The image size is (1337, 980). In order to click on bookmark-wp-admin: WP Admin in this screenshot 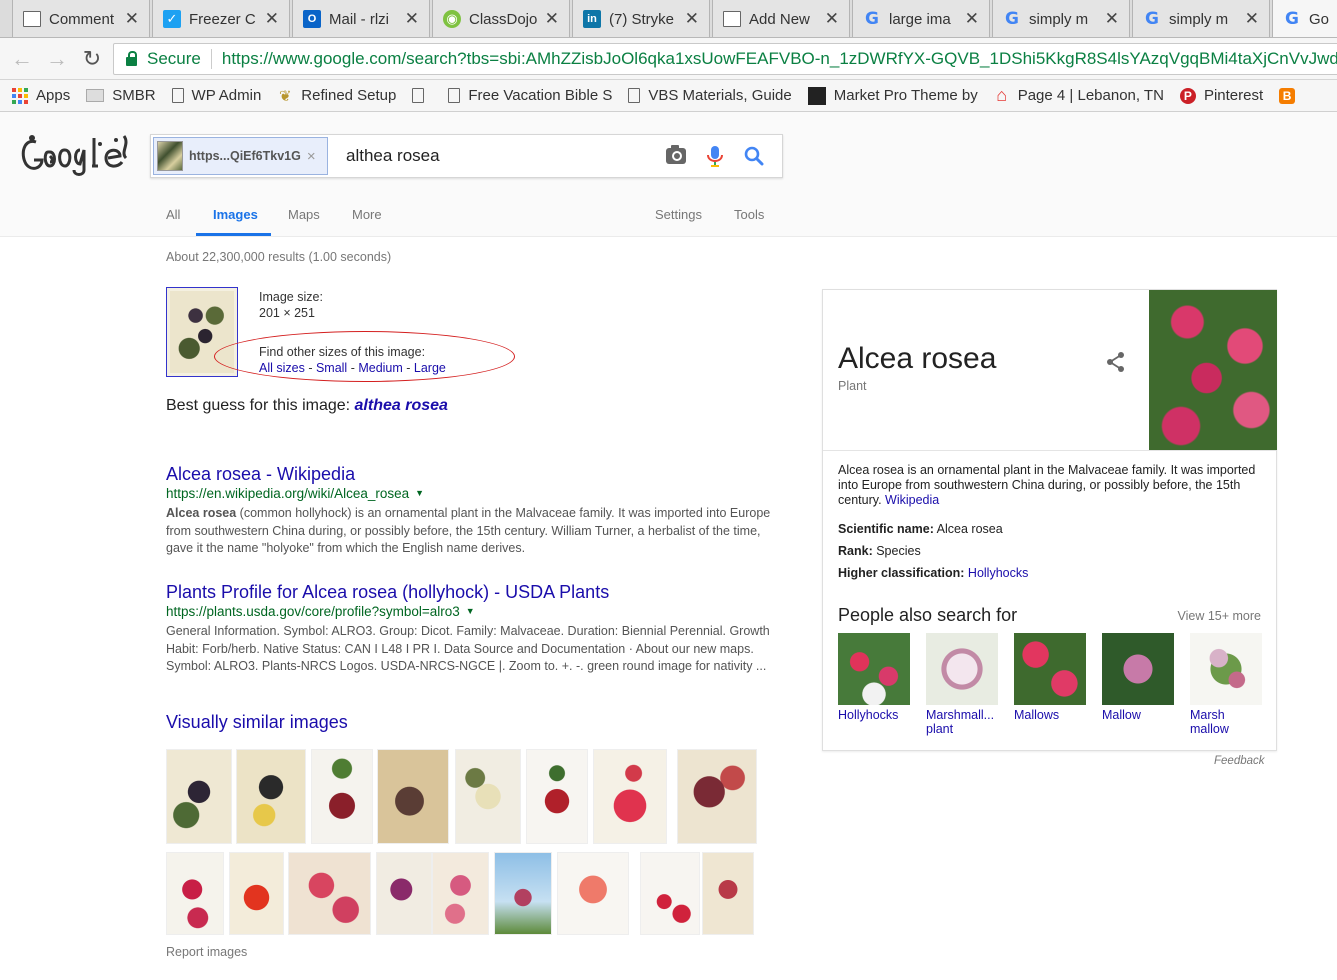, I will do `click(216, 95)`.